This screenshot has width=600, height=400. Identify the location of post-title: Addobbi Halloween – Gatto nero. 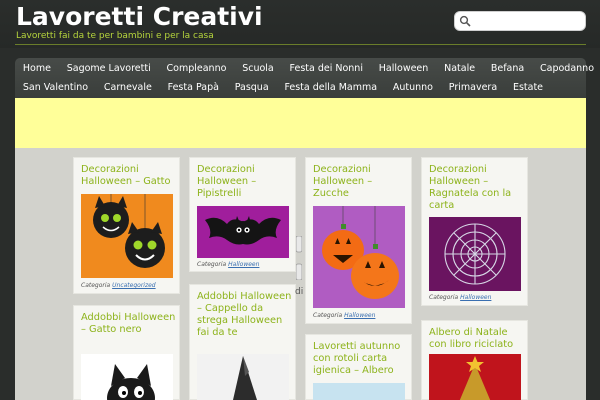
(129, 324).